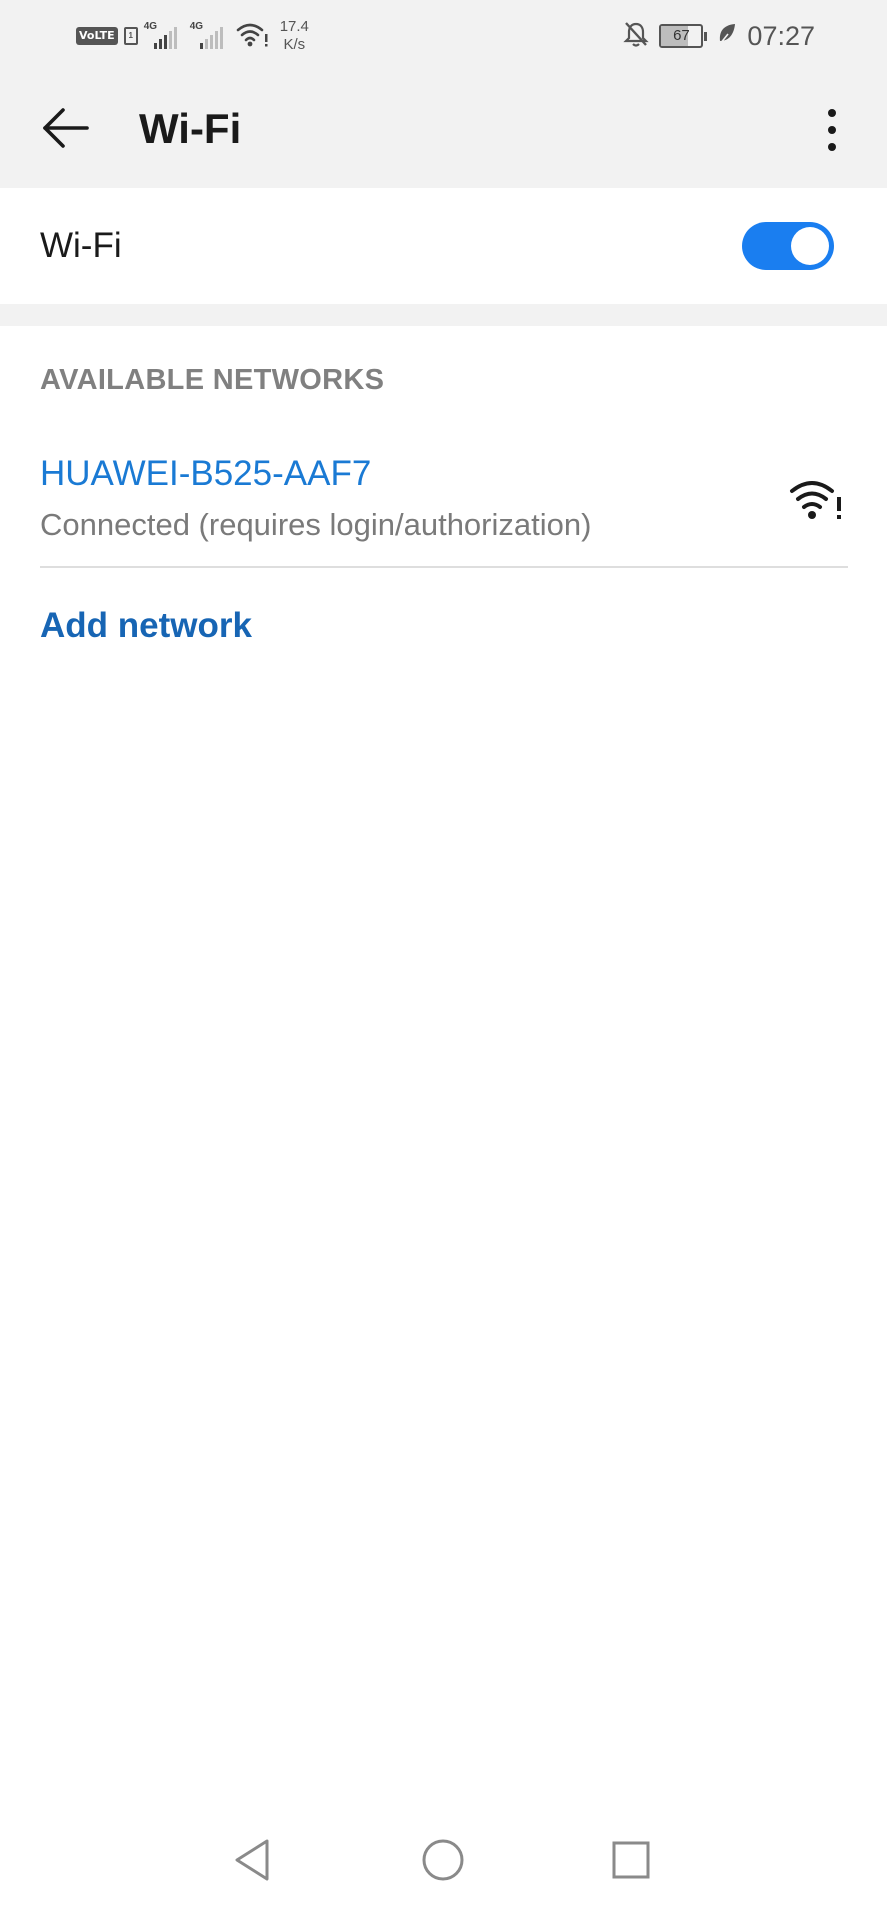 Image resolution: width=887 pixels, height=1920 pixels. Describe the element at coordinates (294, 44) in the screenshot. I see `speed-unit: K/s` at that location.